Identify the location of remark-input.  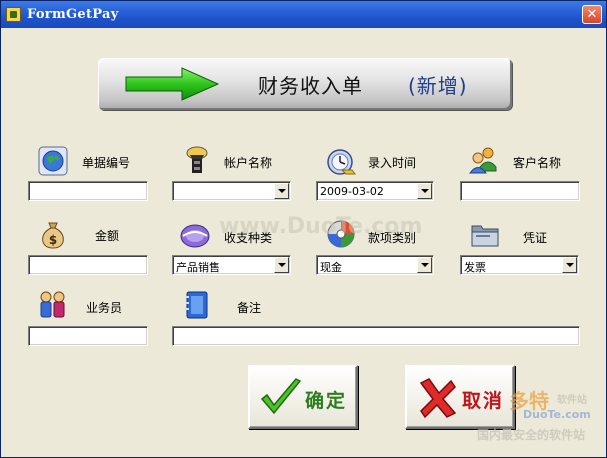
(376, 336).